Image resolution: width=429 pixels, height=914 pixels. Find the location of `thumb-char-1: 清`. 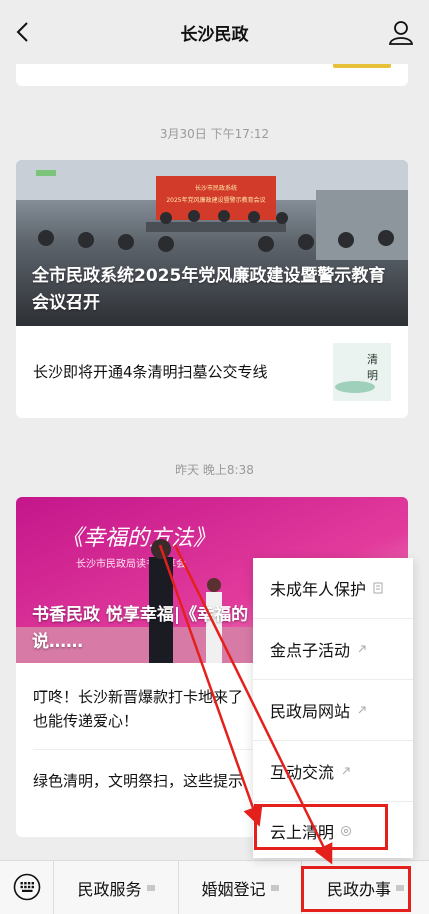

thumb-char-1: 清 is located at coordinates (372, 359).